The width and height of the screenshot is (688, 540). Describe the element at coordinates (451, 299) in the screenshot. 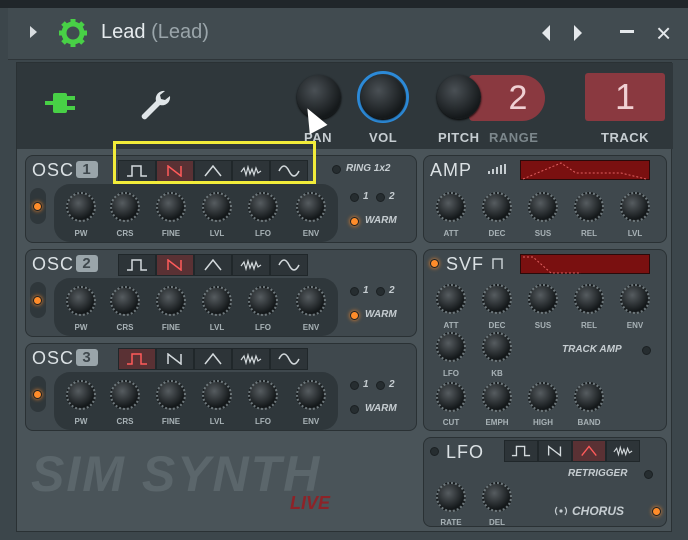

I see `svf-att-knob` at that location.